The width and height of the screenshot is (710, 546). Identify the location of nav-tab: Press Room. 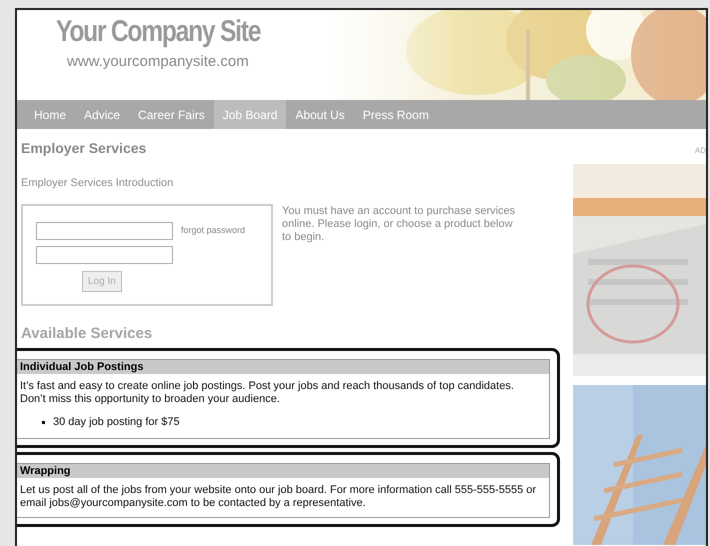
(396, 114).